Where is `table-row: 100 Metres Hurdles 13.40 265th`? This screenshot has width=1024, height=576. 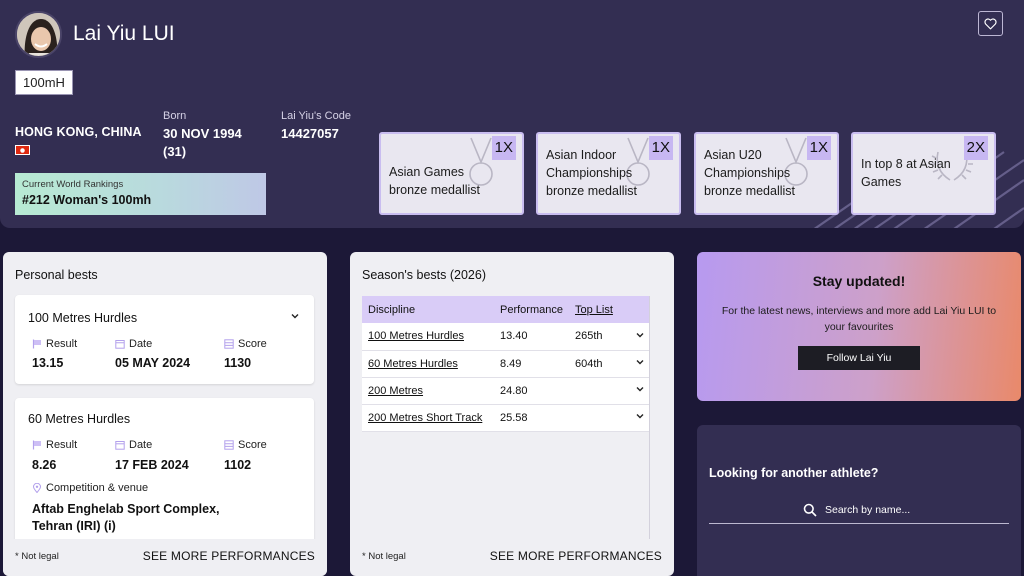
table-row: 100 Metres Hurdles 13.40 265th is located at coordinates (506, 337).